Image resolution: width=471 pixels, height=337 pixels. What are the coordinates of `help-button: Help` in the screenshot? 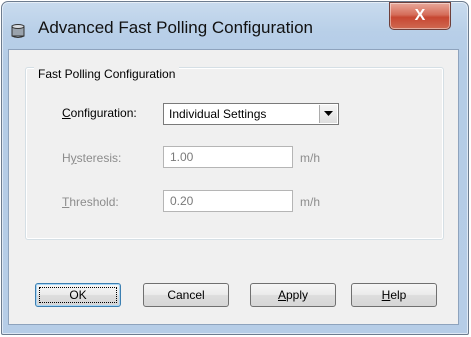 It's located at (394, 295).